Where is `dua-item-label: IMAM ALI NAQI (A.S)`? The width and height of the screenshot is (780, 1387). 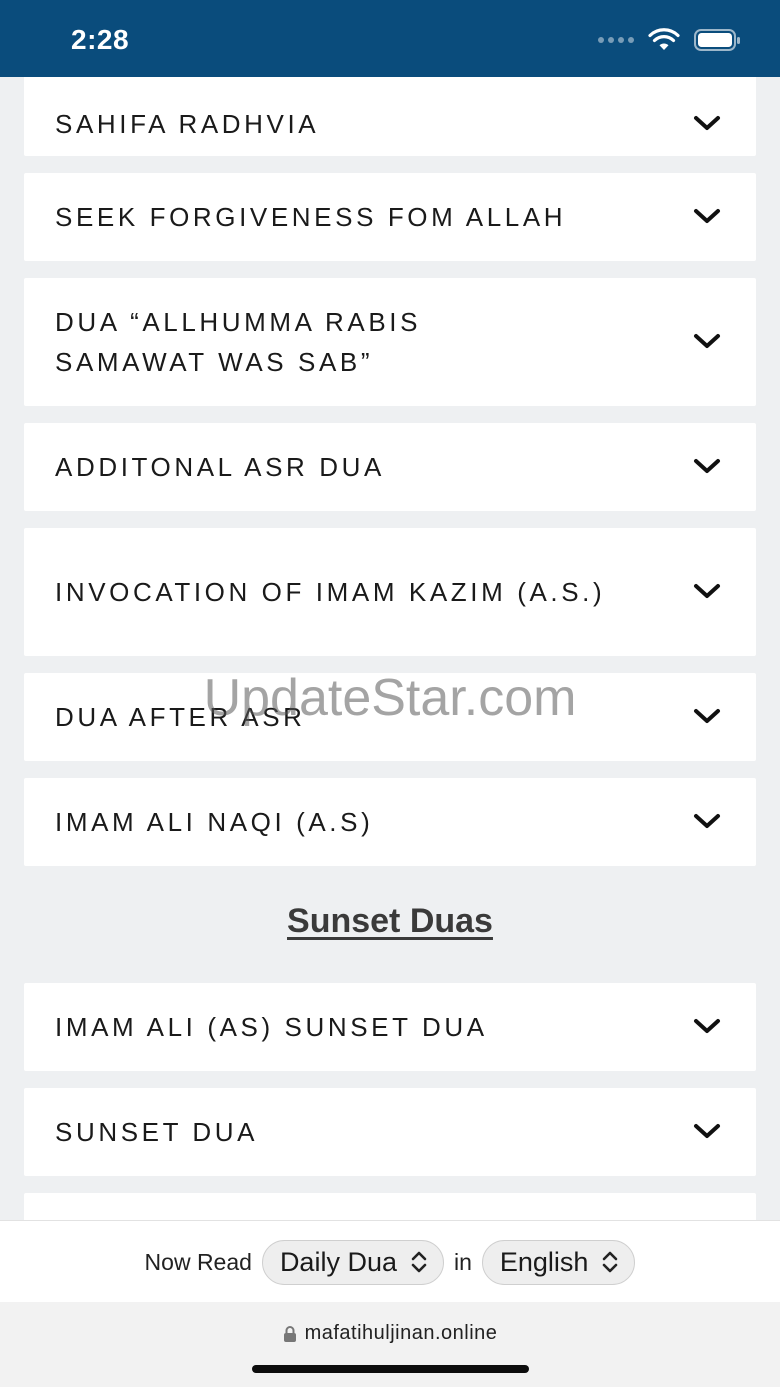 dua-item-label: IMAM ALI NAQI (A.S) is located at coordinates (214, 822).